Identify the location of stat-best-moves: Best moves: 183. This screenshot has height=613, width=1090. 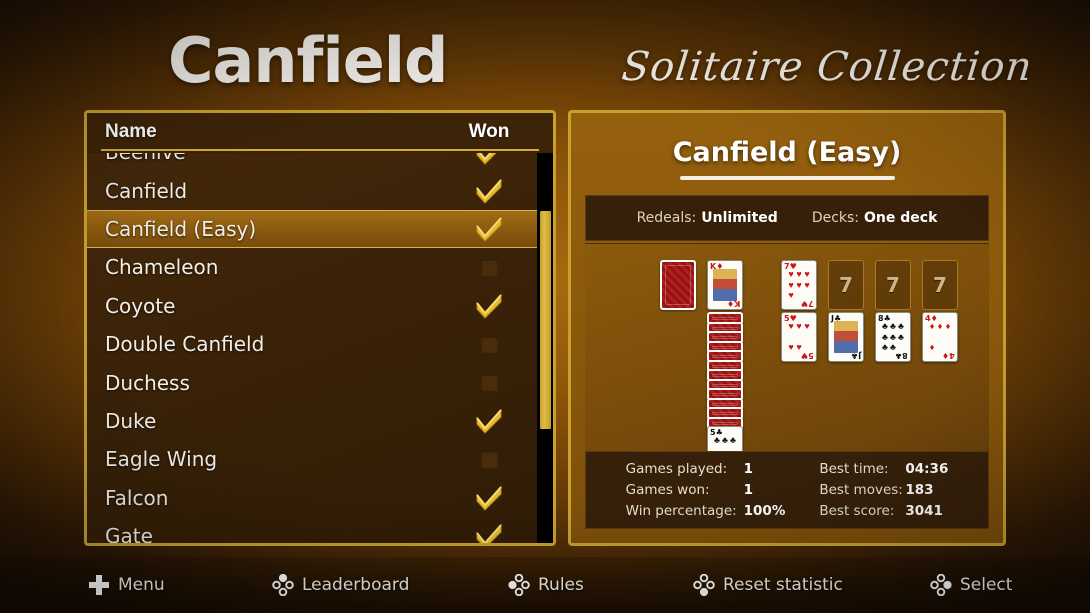
(883, 490).